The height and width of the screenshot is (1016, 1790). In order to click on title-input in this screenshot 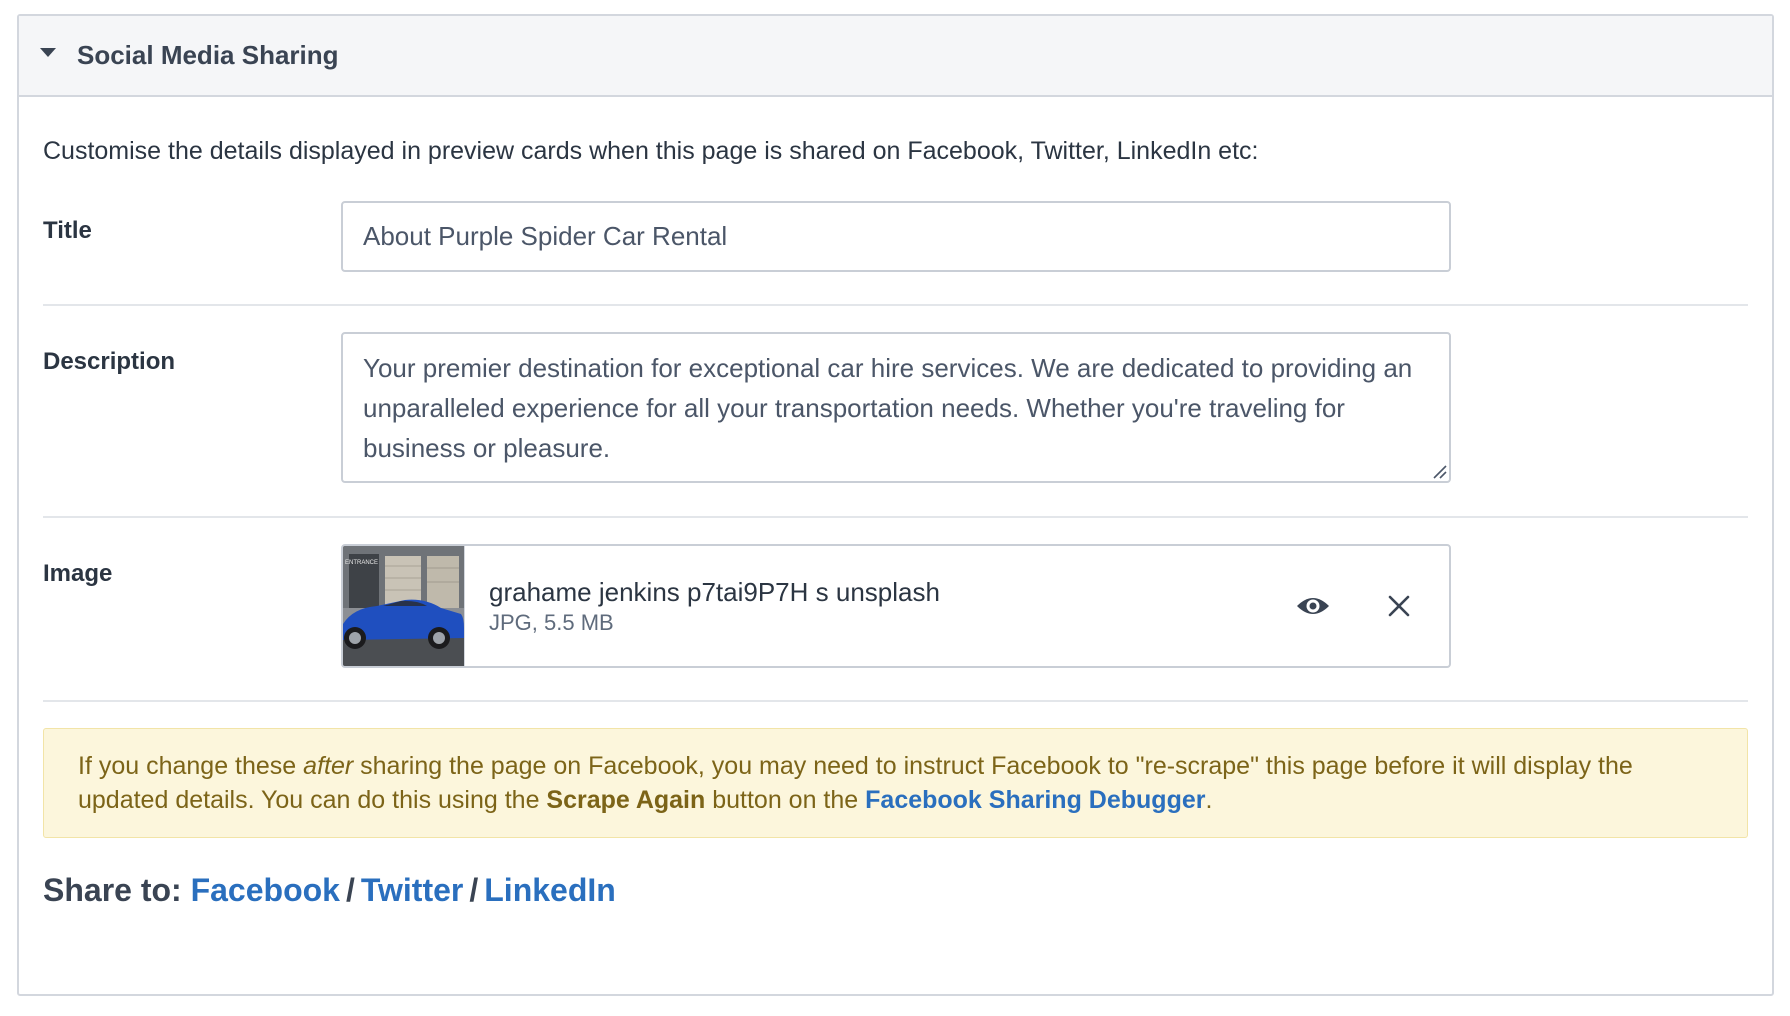, I will do `click(896, 236)`.